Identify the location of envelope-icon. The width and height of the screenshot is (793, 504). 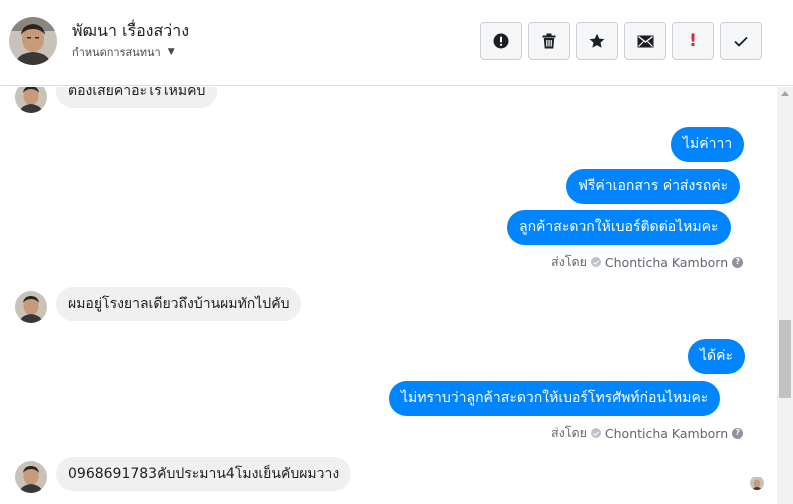
(645, 41).